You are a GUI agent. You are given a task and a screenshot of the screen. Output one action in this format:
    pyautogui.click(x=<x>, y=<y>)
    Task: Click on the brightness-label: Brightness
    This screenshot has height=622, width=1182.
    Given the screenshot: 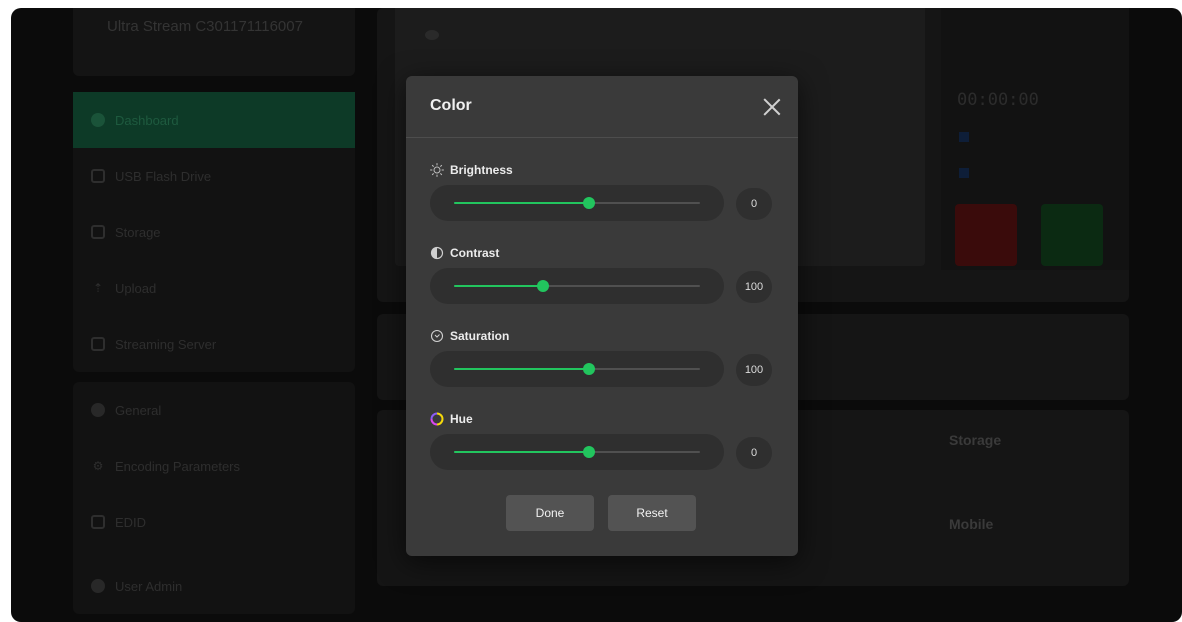 What is the action you would take?
    pyautogui.click(x=481, y=170)
    